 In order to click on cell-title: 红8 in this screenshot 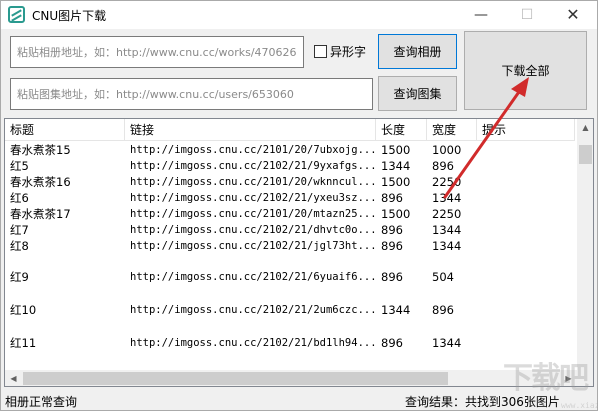, I will do `click(19, 246)`.